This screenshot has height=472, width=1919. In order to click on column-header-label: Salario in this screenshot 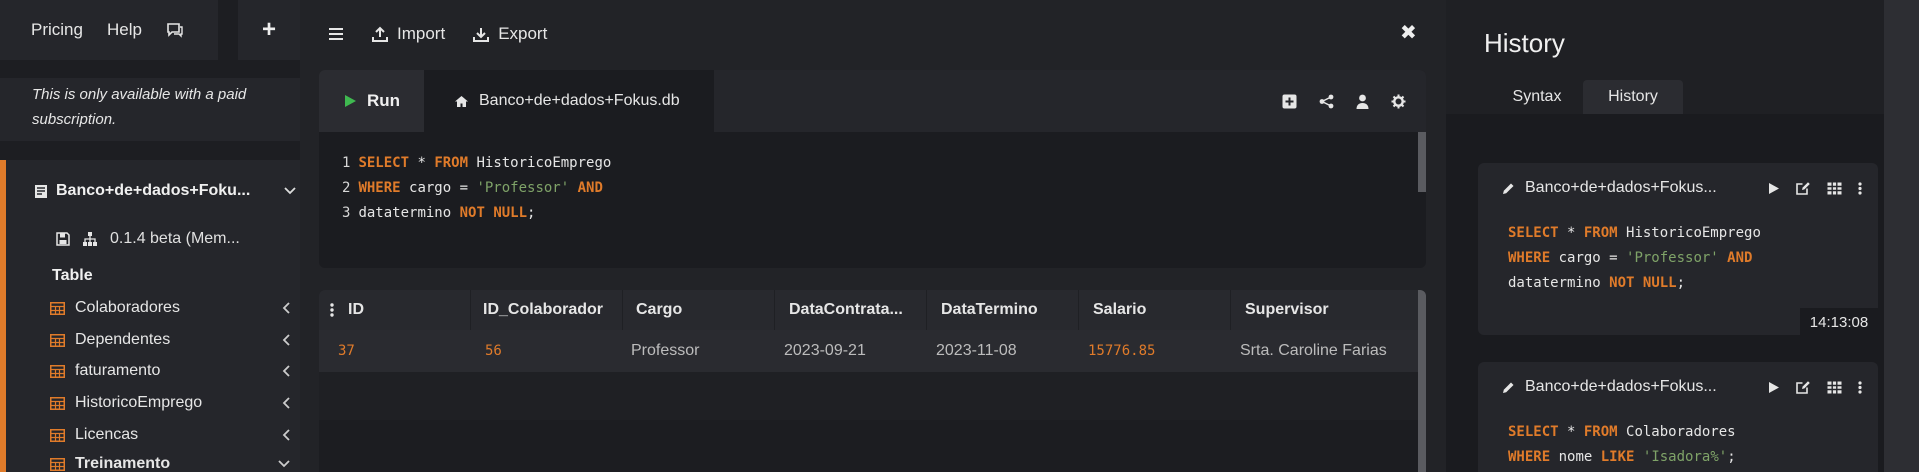, I will do `click(1120, 309)`.